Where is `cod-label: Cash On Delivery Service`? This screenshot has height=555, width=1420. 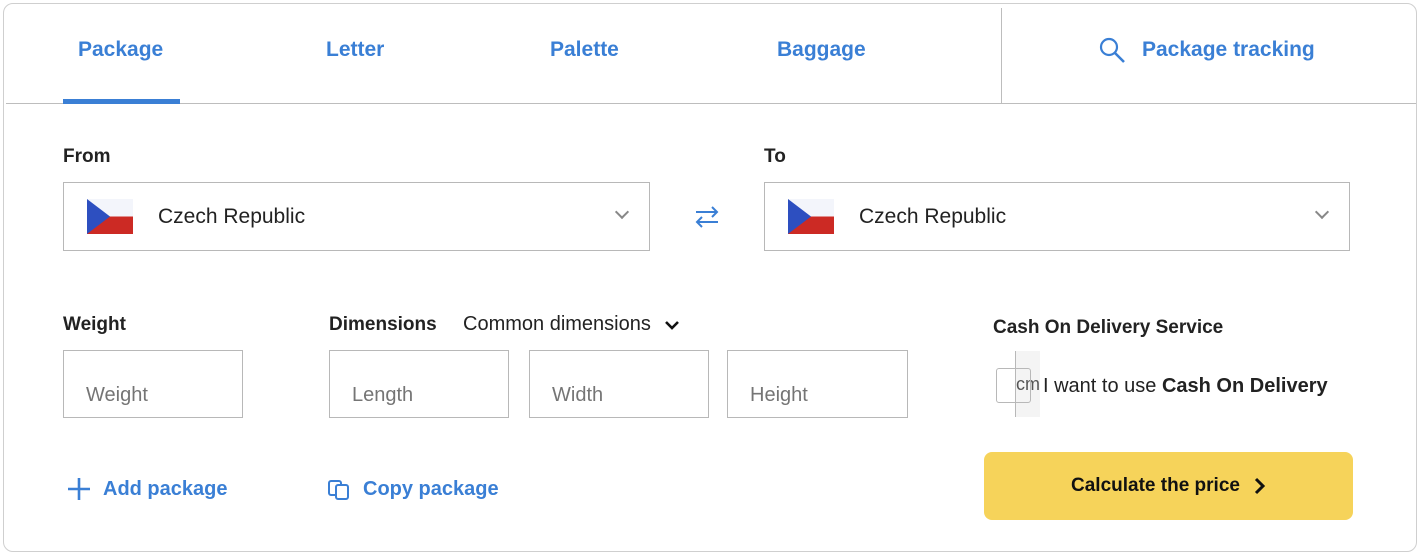 cod-label: Cash On Delivery Service is located at coordinates (1108, 327).